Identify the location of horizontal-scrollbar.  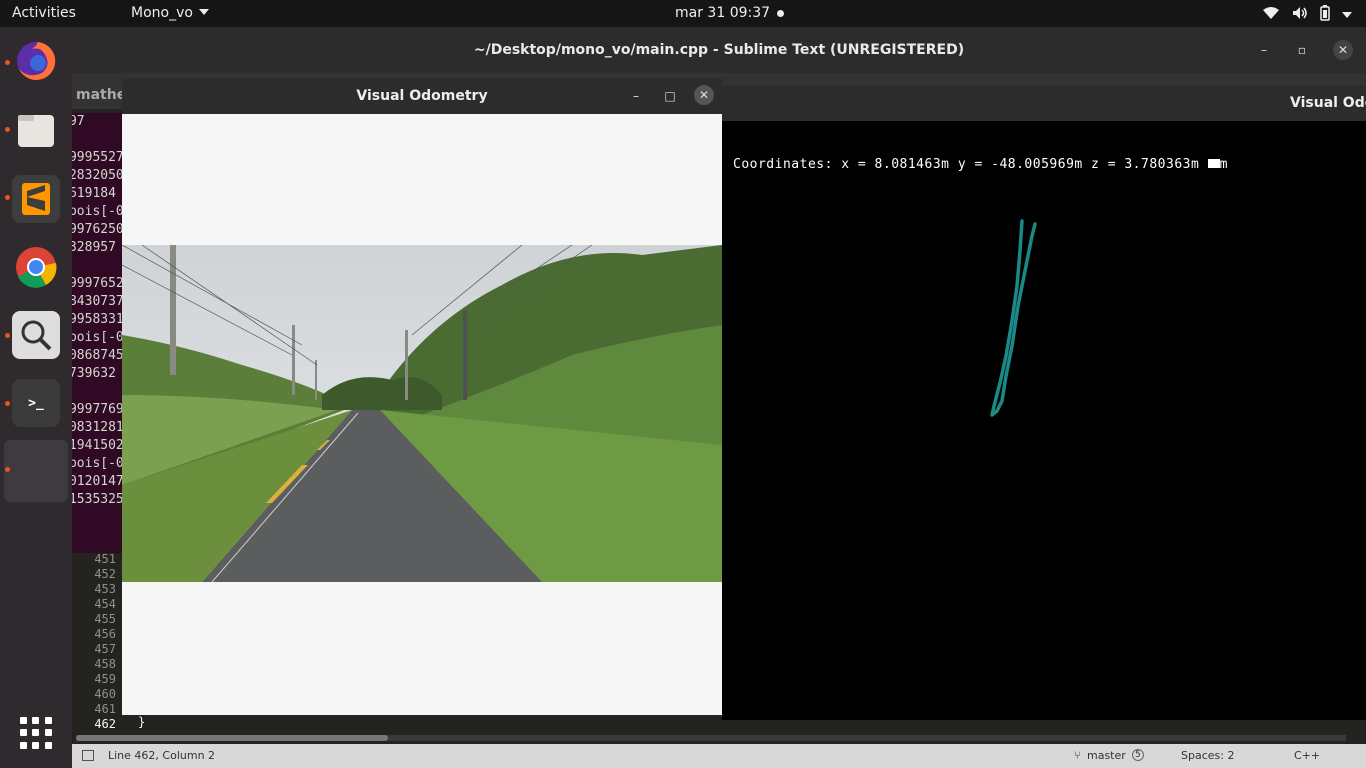
(711, 738).